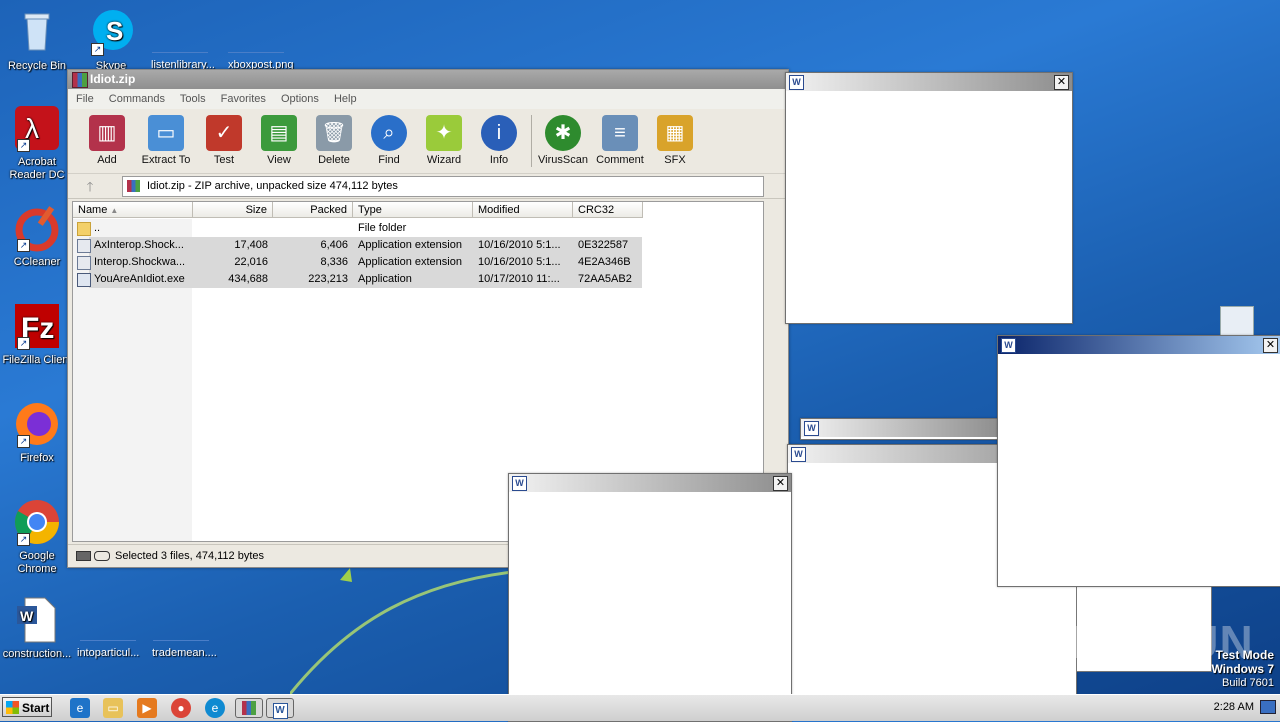 Image resolution: width=1280 pixels, height=722 pixels. I want to click on menu-tools: Tools, so click(193, 99).